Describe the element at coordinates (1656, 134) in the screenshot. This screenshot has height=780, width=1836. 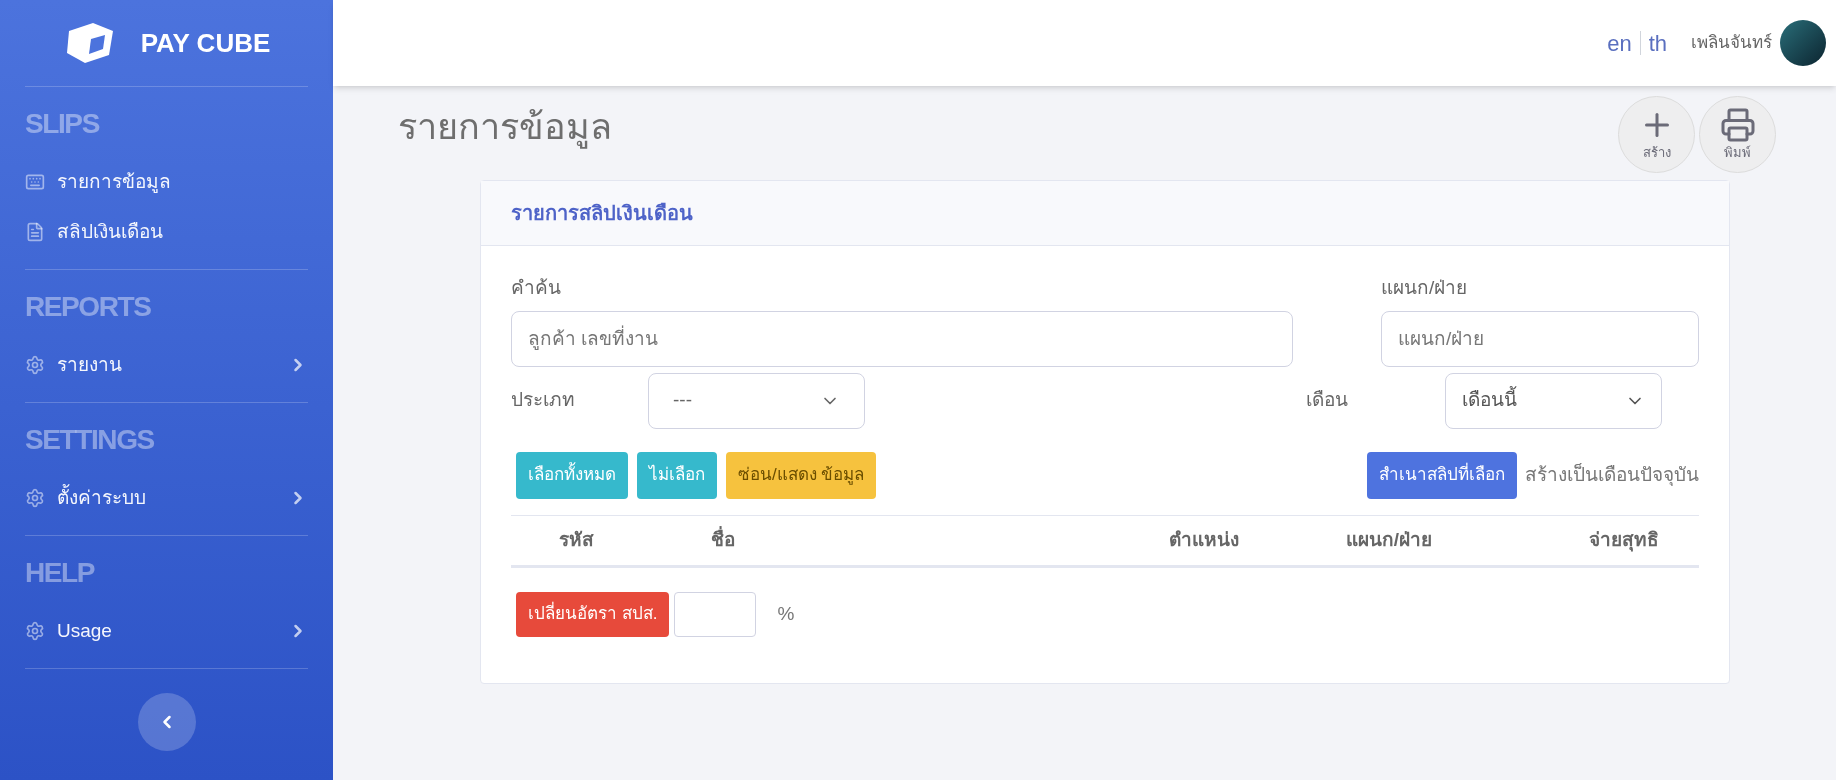
I see `action-button: สร้าง` at that location.